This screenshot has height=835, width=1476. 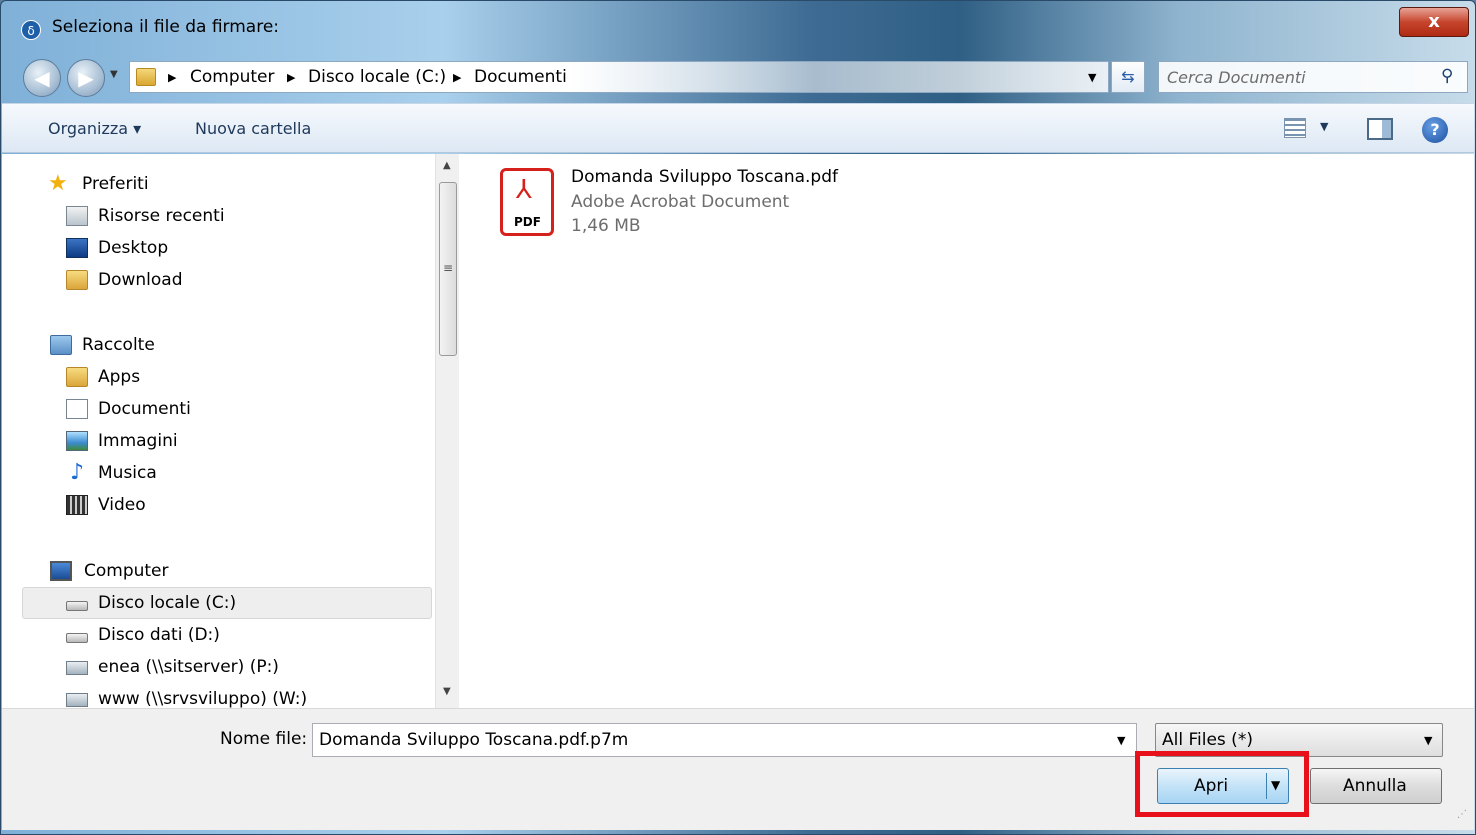 I want to click on refresh-button: ⇆, so click(x=1128, y=77).